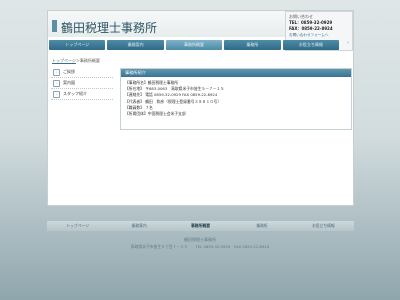 The width and height of the screenshot is (400, 300). What do you see at coordinates (319, 35) in the screenshot?
I see `contact-form-link: お問い合わせフォームへ` at bounding box center [319, 35].